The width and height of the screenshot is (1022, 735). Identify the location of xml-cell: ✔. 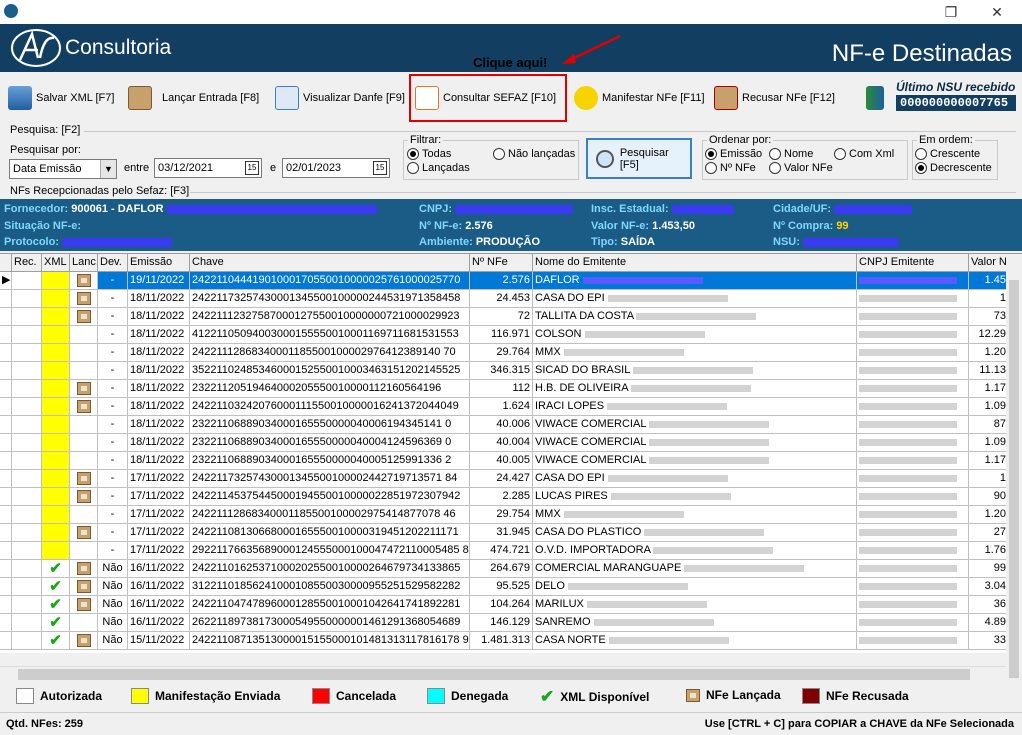
(56, 569).